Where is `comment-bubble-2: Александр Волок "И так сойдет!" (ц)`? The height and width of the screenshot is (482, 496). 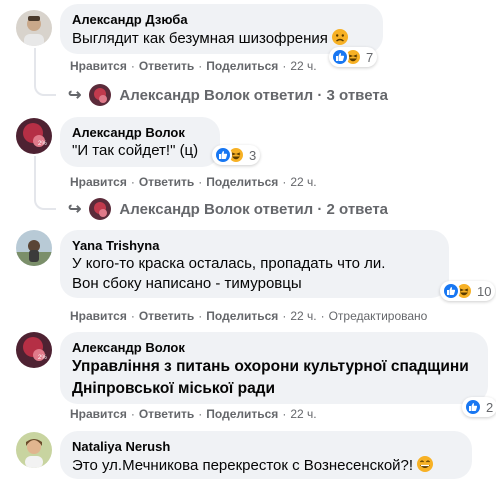
comment-bubble-2: Александр Волок "И так сойдет!" (ц) is located at coordinates (140, 142).